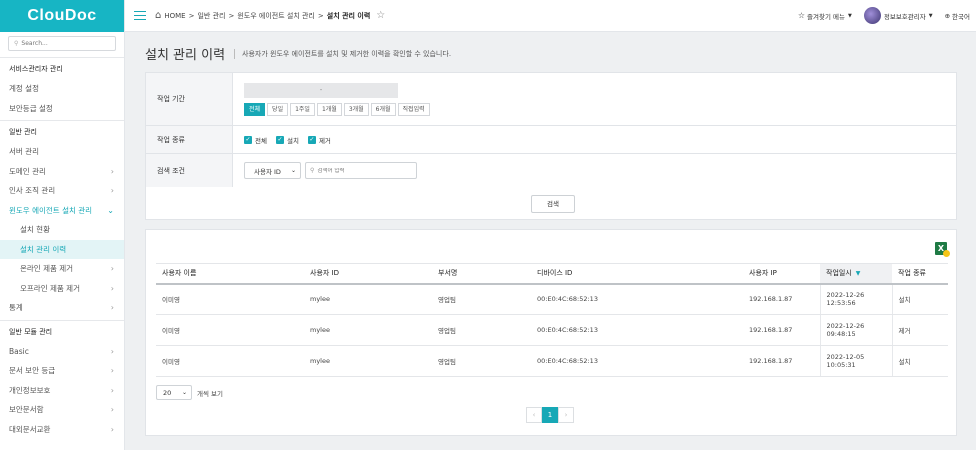 The width and height of the screenshot is (976, 450). What do you see at coordinates (62, 430) in the screenshot?
I see `sidebar-item-external-exchange: 대외문서교환 ›` at bounding box center [62, 430].